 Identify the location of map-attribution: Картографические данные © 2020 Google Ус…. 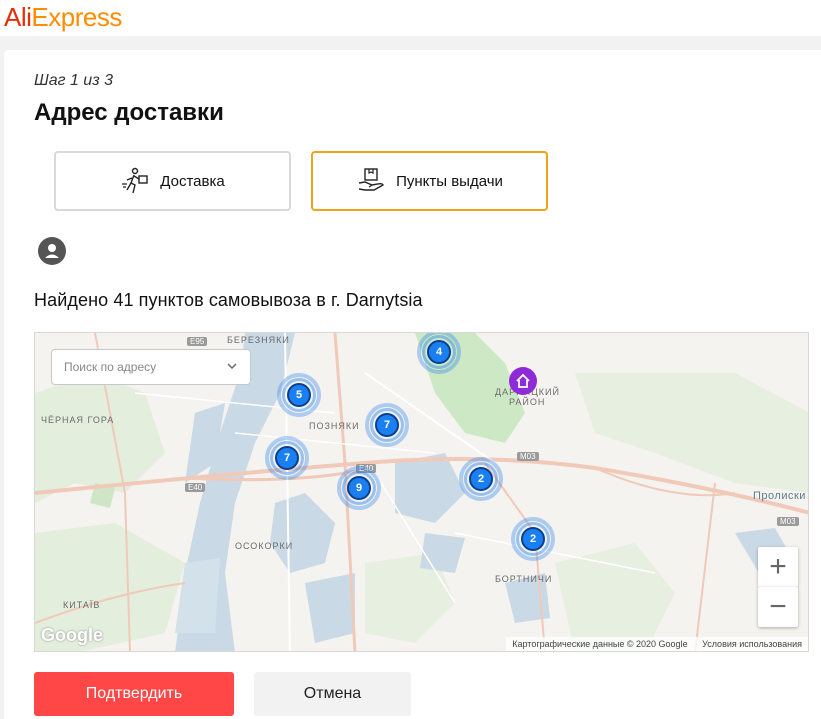
(657, 644).